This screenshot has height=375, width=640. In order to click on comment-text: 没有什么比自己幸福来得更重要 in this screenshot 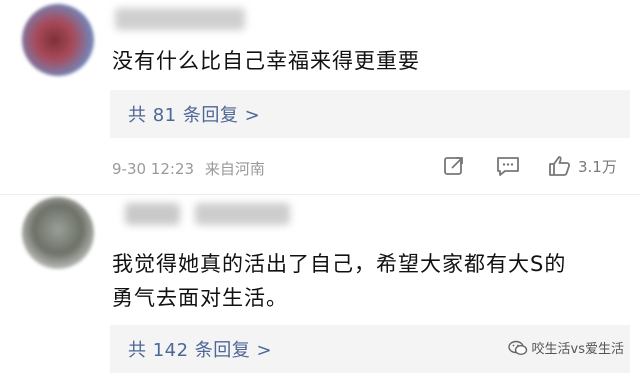, I will do `click(266, 61)`.